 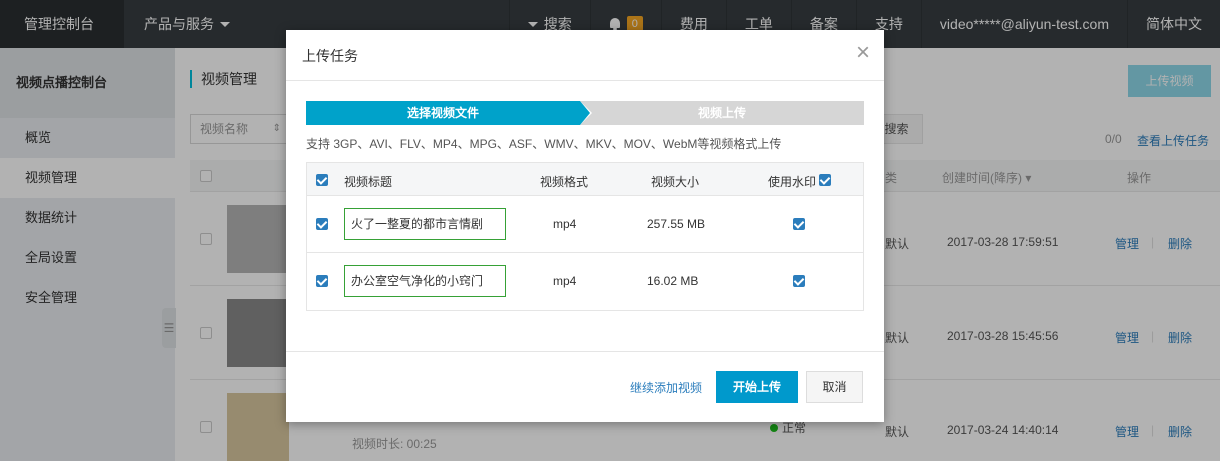 I want to click on file-size: 257.55 MB, so click(x=676, y=224).